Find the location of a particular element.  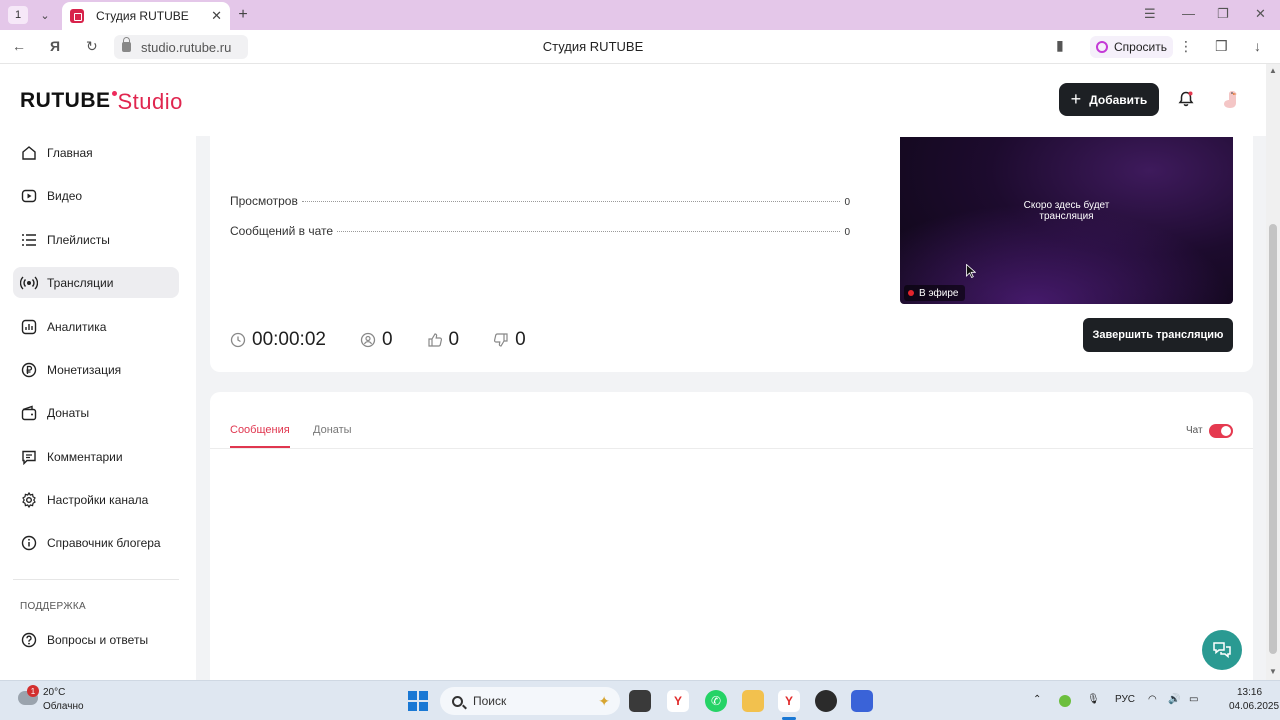

support-section-title: ПОДДЕРЖКА is located at coordinates (53, 606).